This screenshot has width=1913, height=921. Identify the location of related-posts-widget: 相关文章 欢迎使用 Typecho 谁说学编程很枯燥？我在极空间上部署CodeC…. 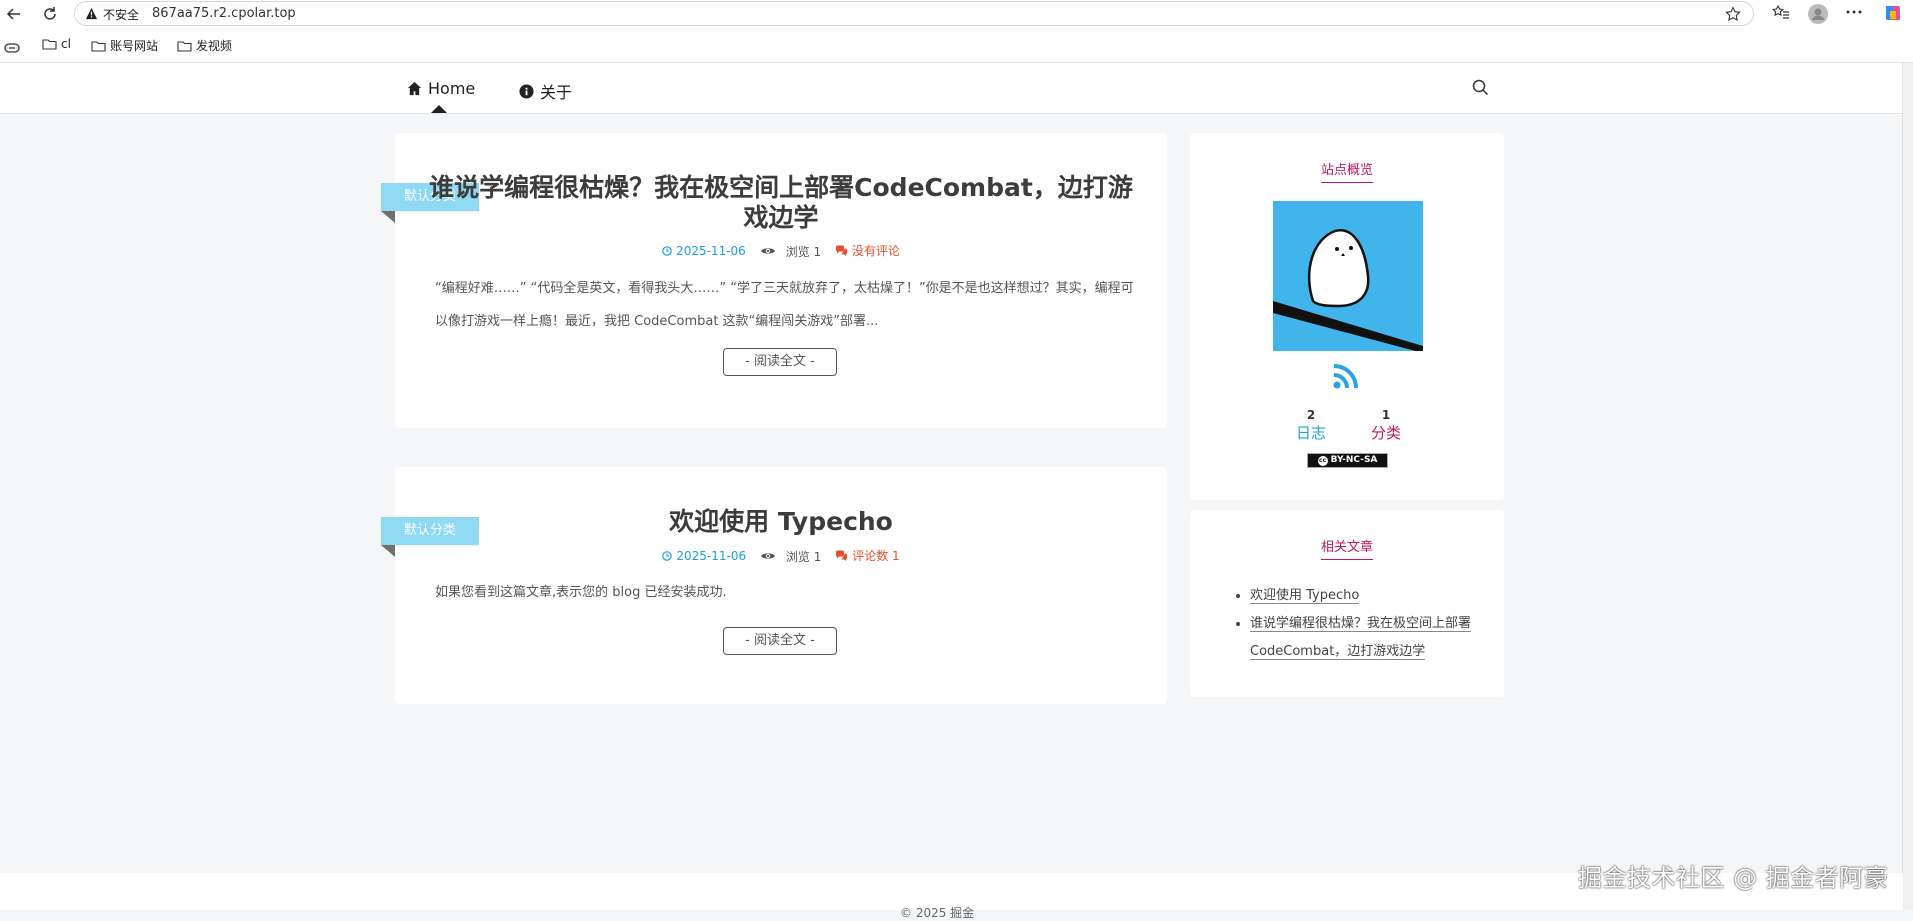
(1347, 603).